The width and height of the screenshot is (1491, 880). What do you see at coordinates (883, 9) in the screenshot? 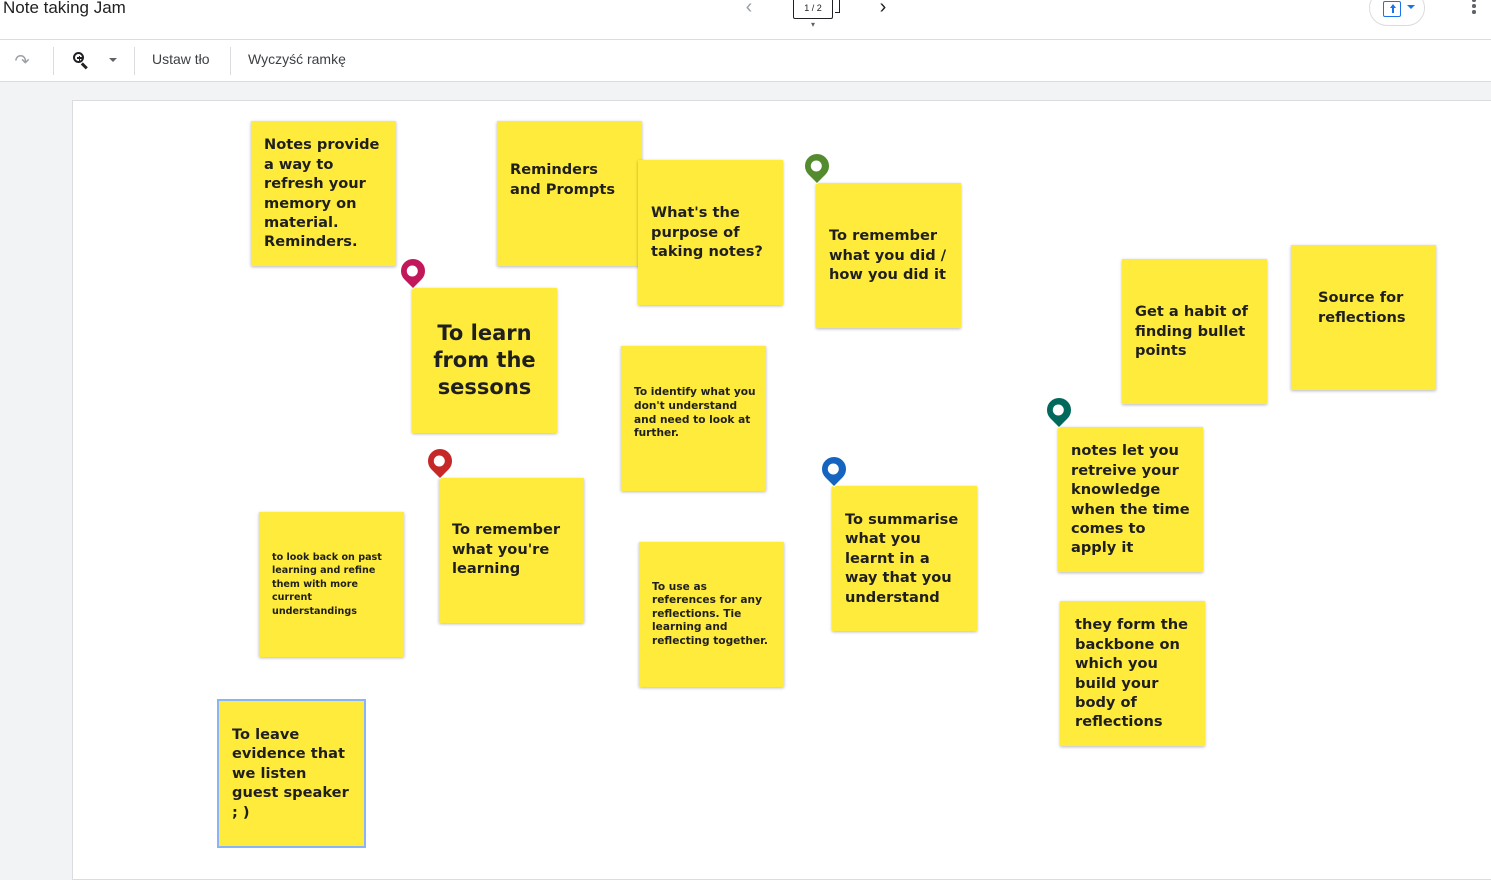
I see `chevron-right-icon: ›` at bounding box center [883, 9].